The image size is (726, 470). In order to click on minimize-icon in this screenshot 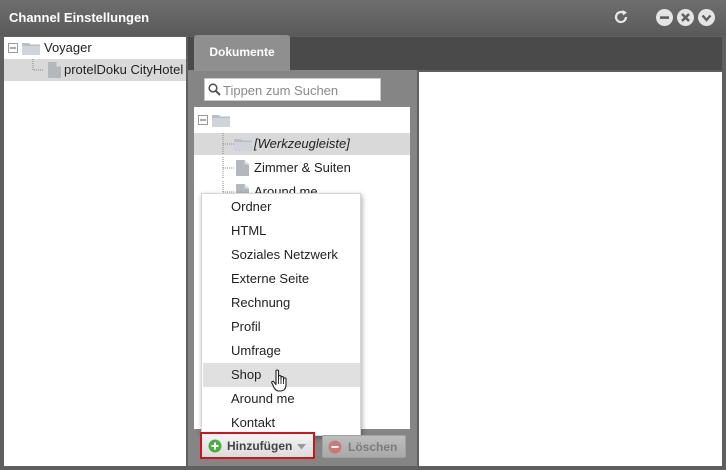, I will do `click(664, 17)`.